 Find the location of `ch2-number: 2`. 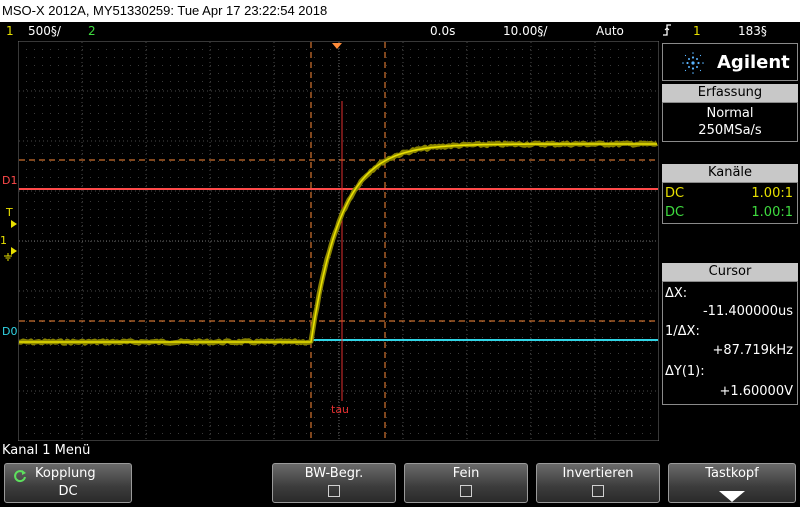

ch2-number: 2 is located at coordinates (92, 31).